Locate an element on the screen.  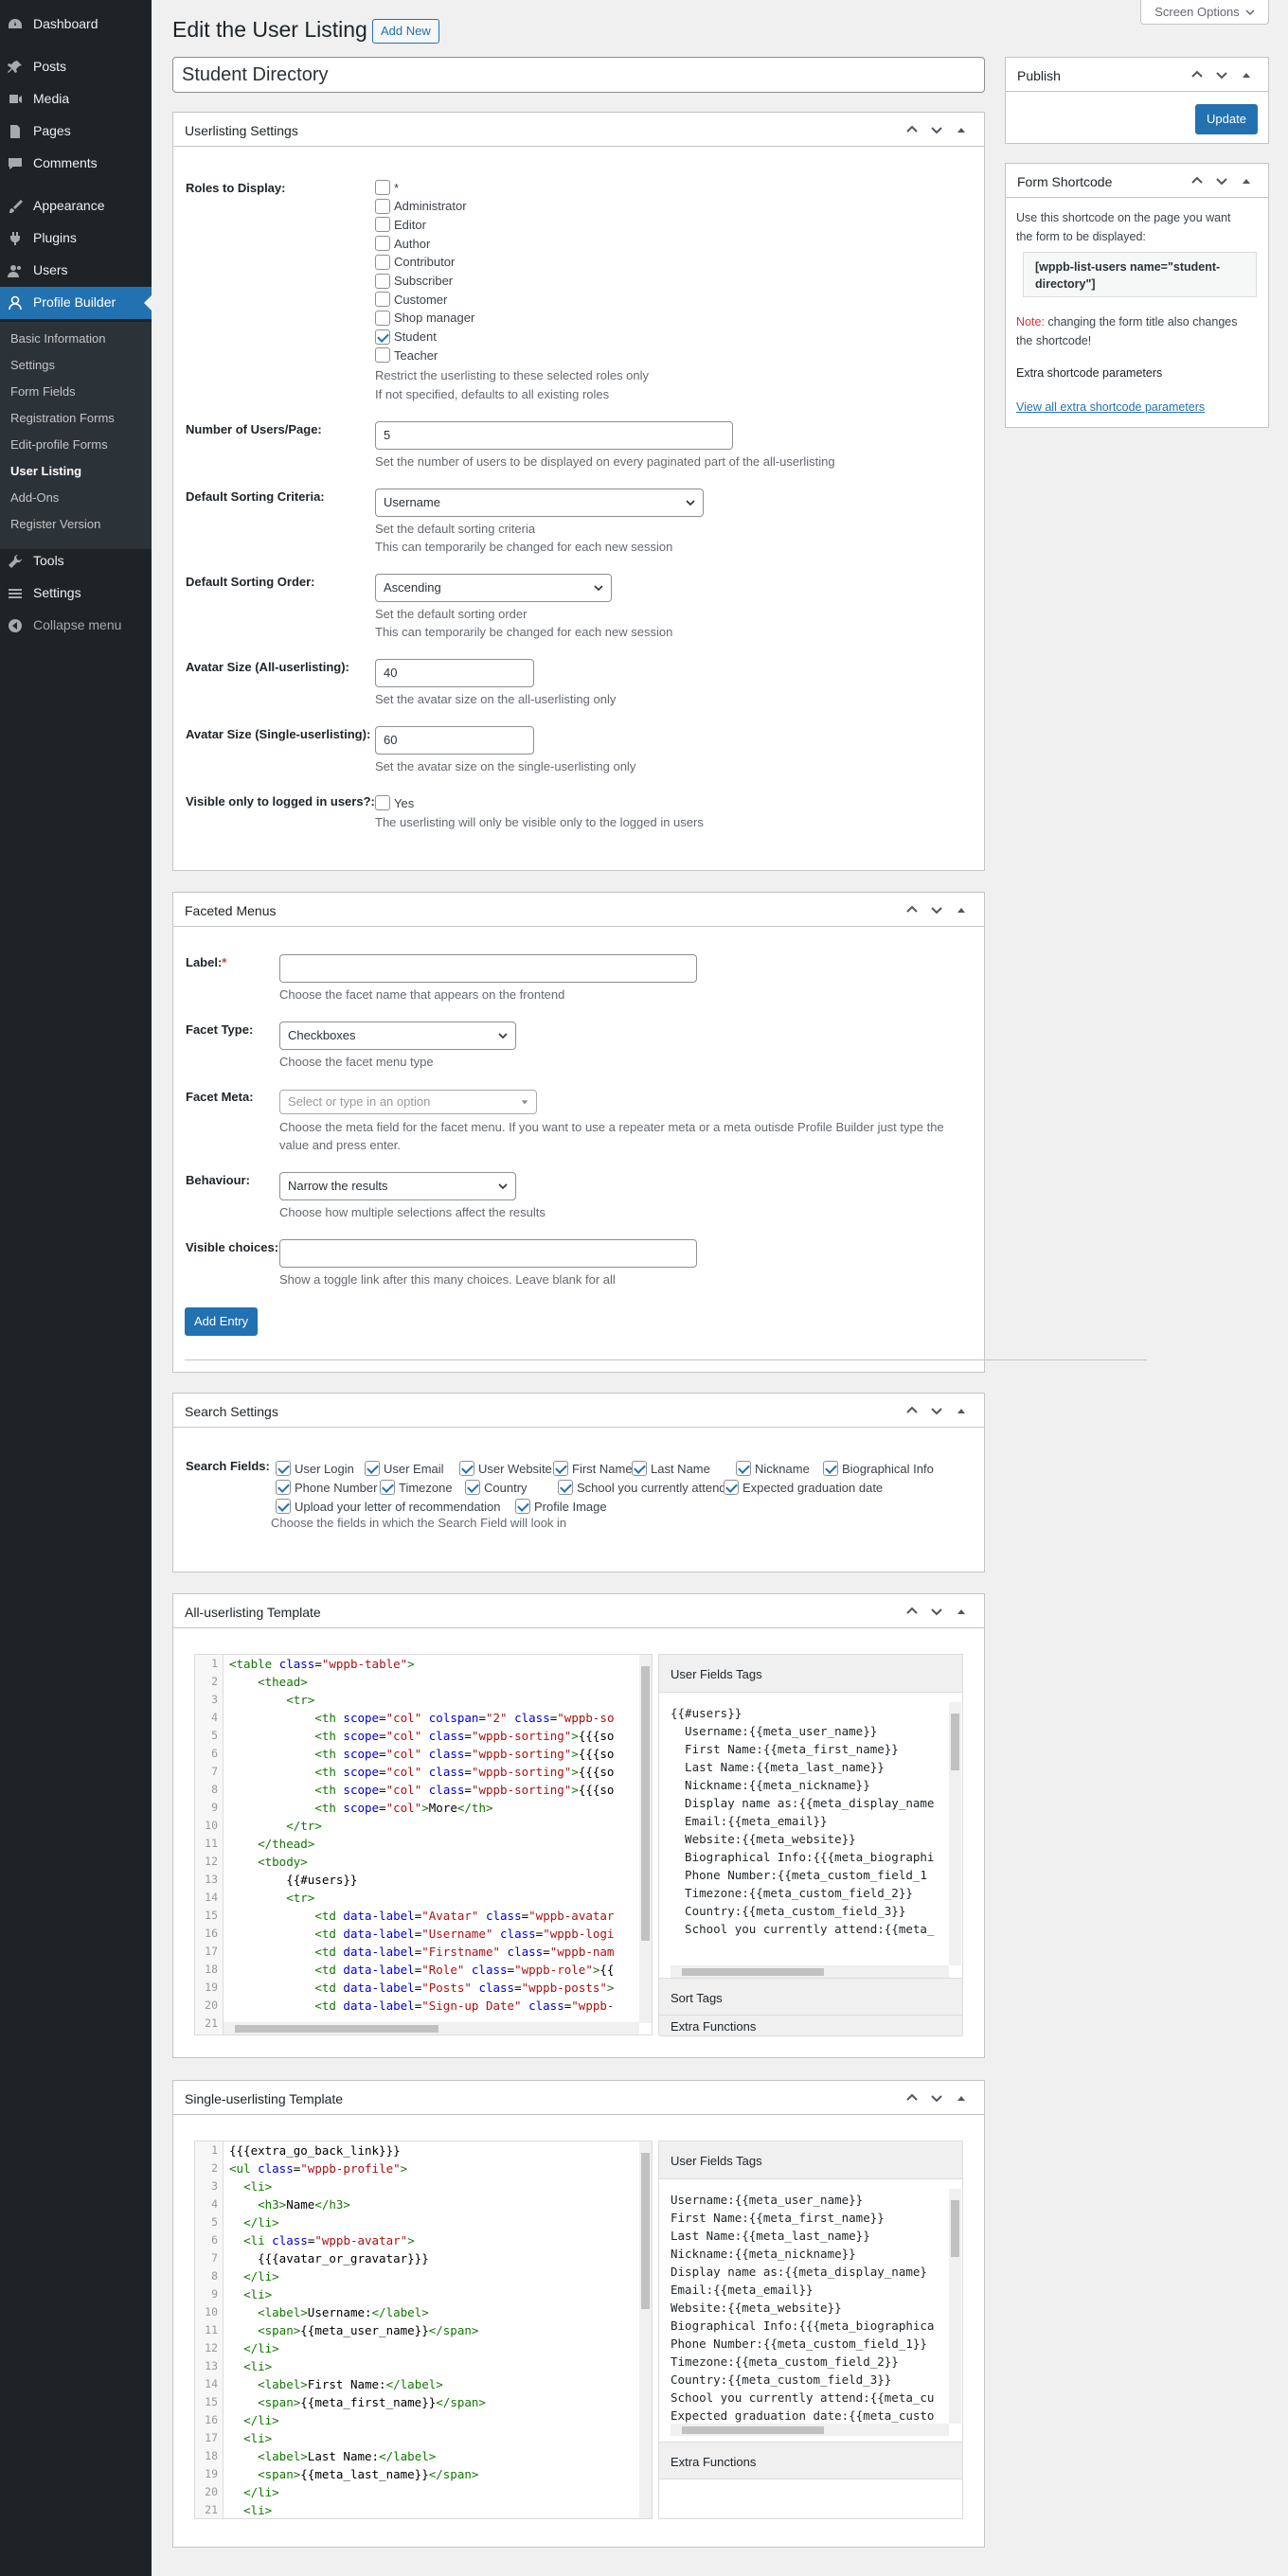
menu-media: Media is located at coordinates (76, 99).